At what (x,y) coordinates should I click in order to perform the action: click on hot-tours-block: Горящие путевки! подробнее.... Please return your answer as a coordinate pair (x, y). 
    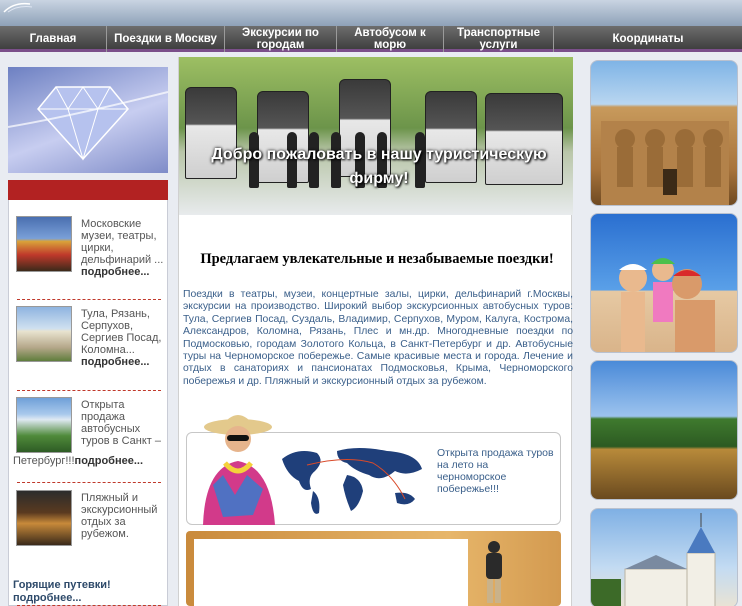
    Looking at the image, I should click on (88, 592).